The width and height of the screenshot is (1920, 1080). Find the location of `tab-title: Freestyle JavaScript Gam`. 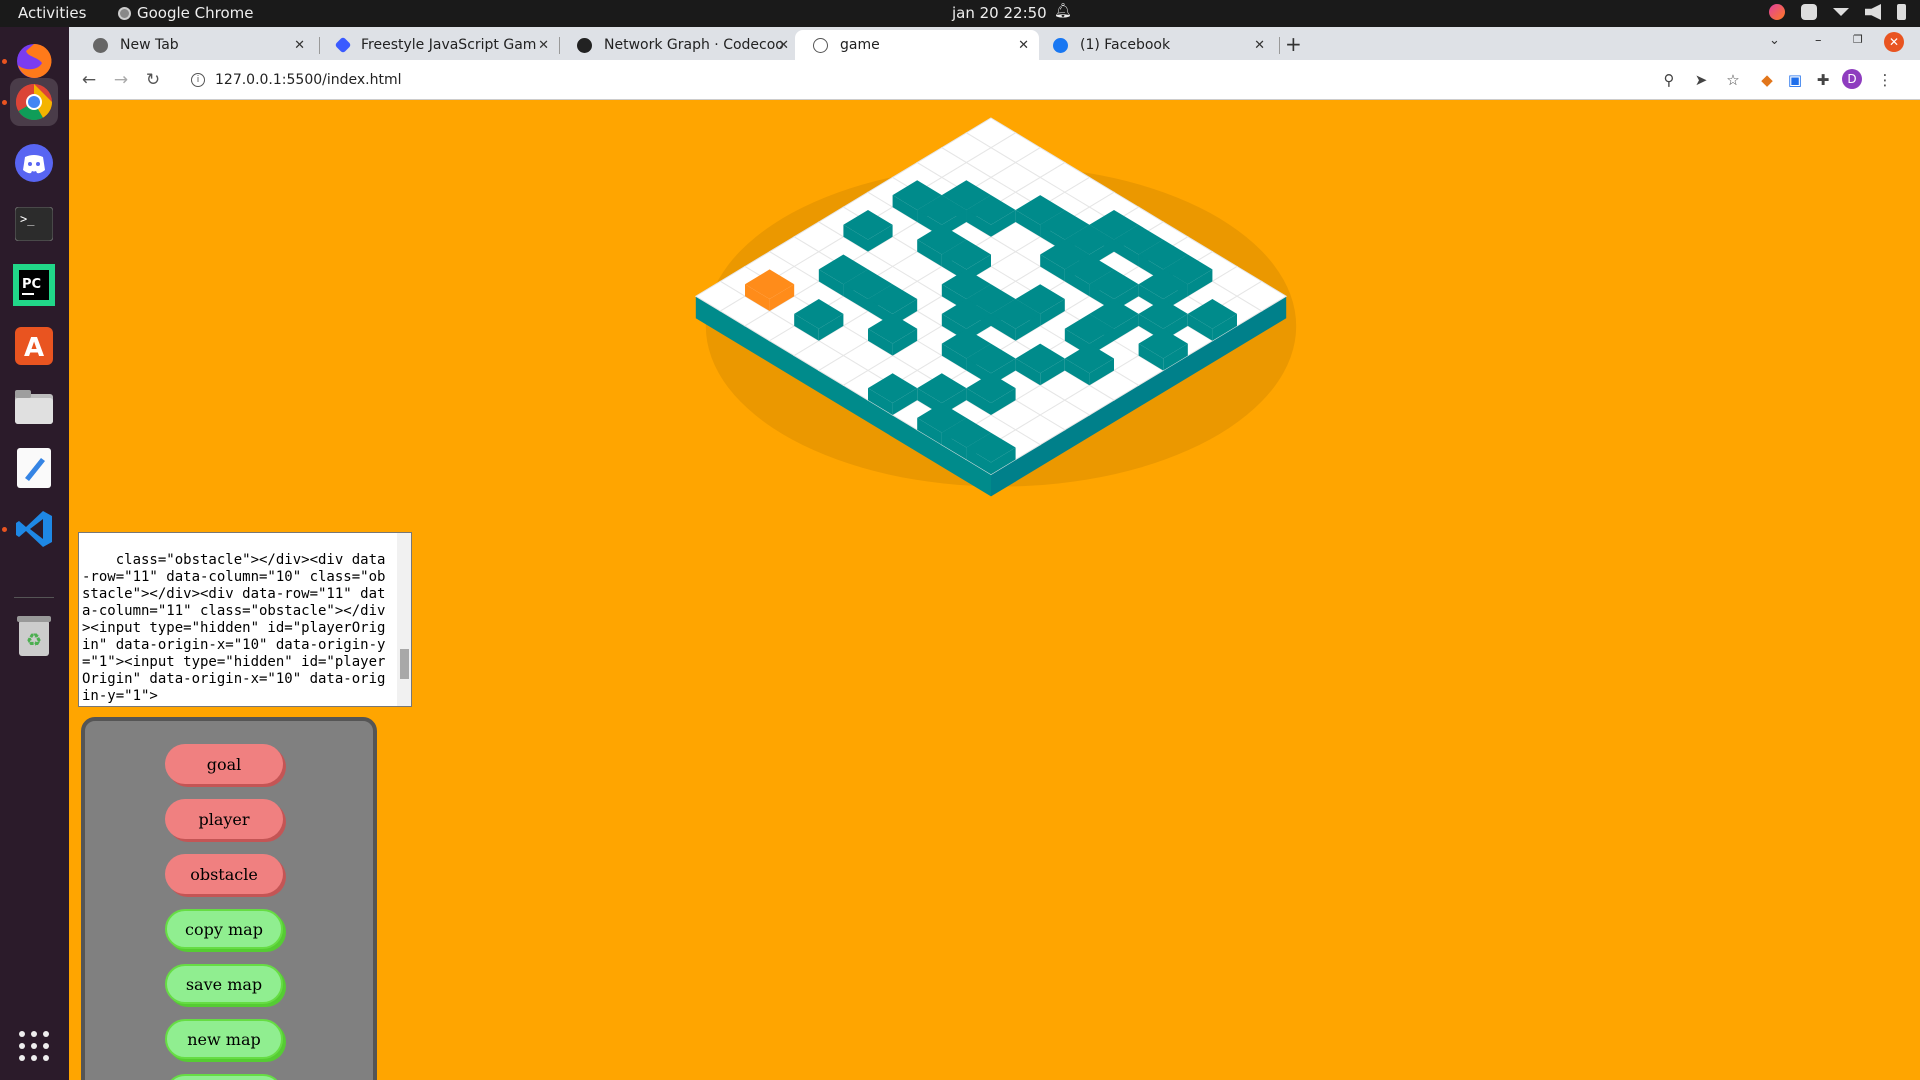

tab-title: Freestyle JavaScript Gam is located at coordinates (449, 45).